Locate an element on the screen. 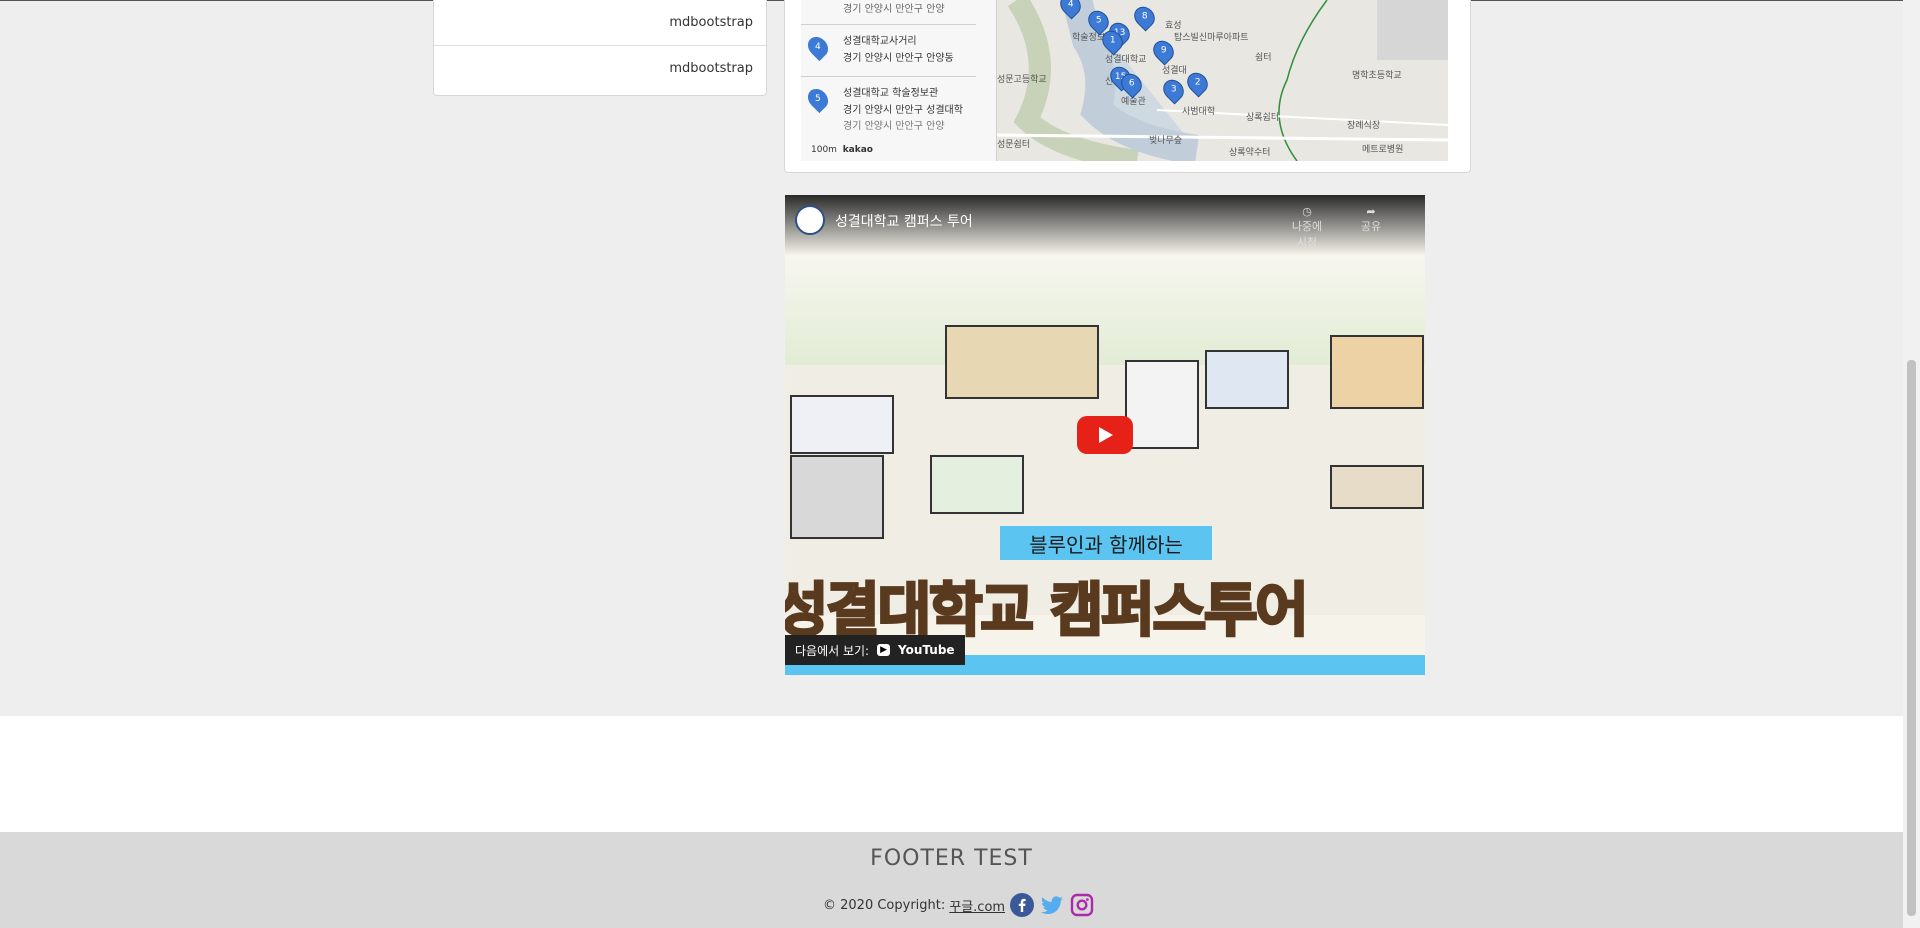 The width and height of the screenshot is (1920, 928). map-label: 성문고등학교 is located at coordinates (1022, 80).